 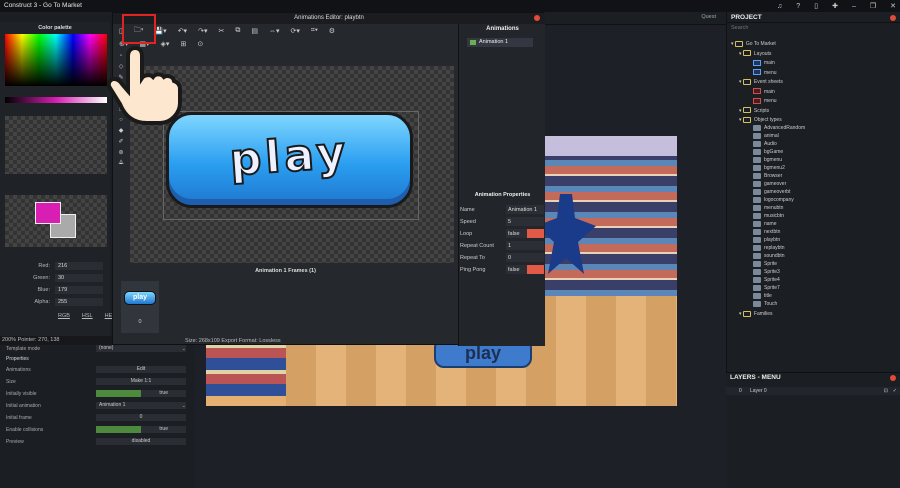 What do you see at coordinates (160, 31) in the screenshot?
I see `save-icon: 💾▾` at bounding box center [160, 31].